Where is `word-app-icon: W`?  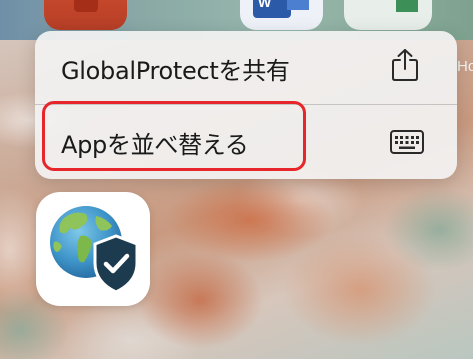 word-app-icon: W is located at coordinates (281, 15).